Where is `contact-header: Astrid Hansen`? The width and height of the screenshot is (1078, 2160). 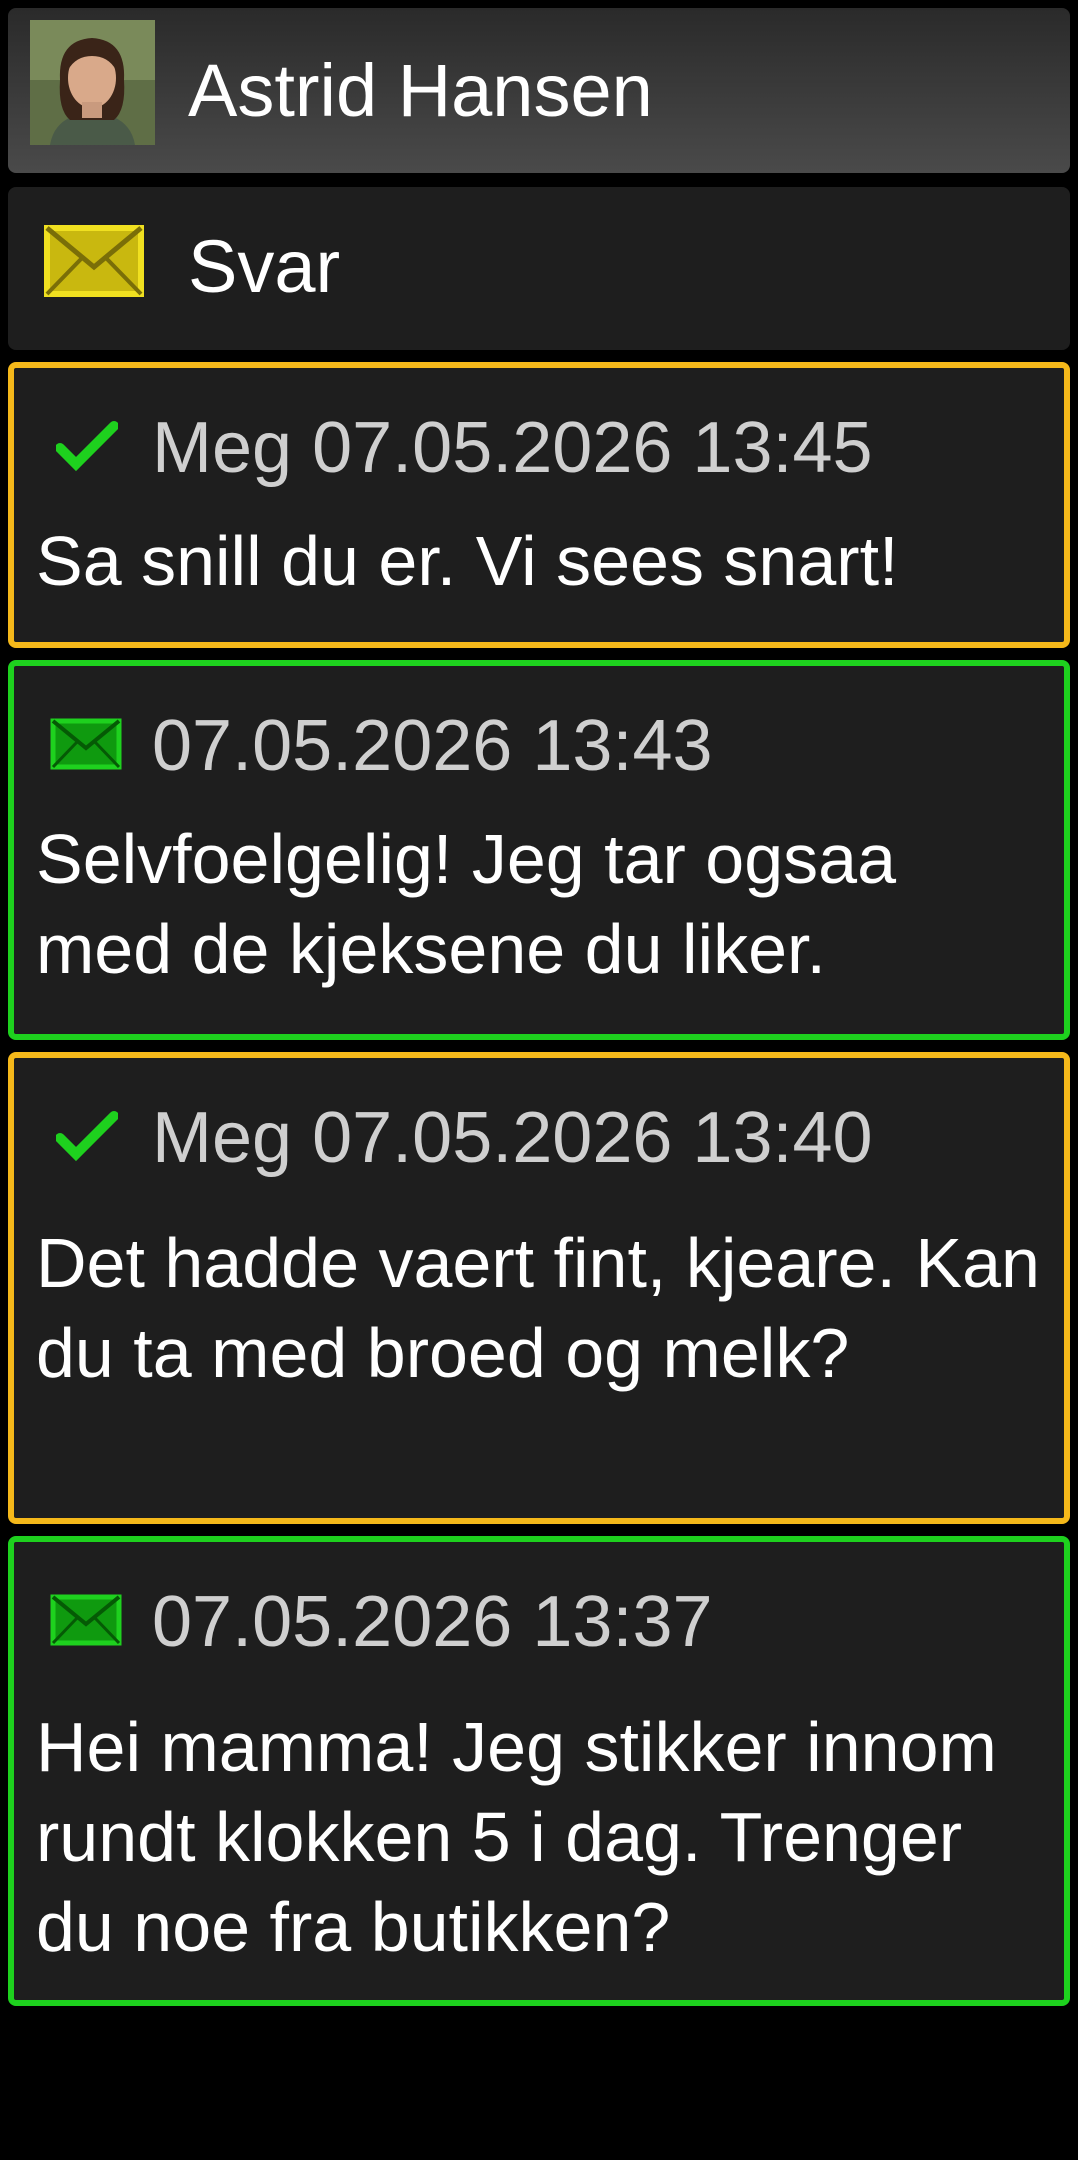 contact-header: Astrid Hansen is located at coordinates (539, 90).